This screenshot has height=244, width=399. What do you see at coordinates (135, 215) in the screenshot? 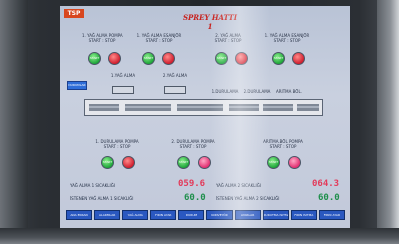
I see `nav-button-3: YAĞ ALMA` at bounding box center [135, 215].